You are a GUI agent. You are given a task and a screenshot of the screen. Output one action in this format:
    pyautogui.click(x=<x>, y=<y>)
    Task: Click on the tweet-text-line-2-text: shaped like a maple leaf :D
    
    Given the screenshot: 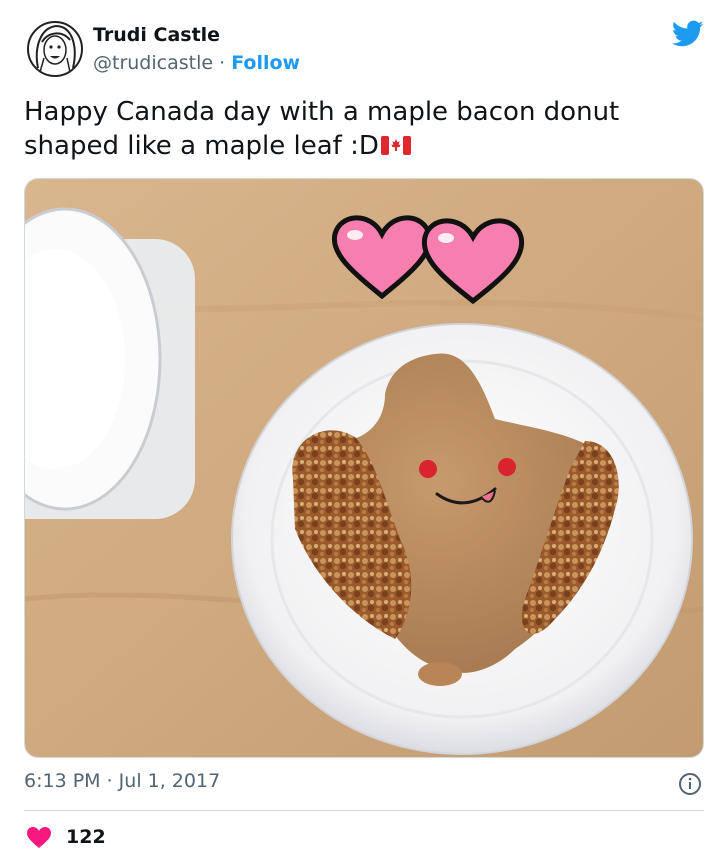 What is the action you would take?
    pyautogui.click(x=201, y=146)
    